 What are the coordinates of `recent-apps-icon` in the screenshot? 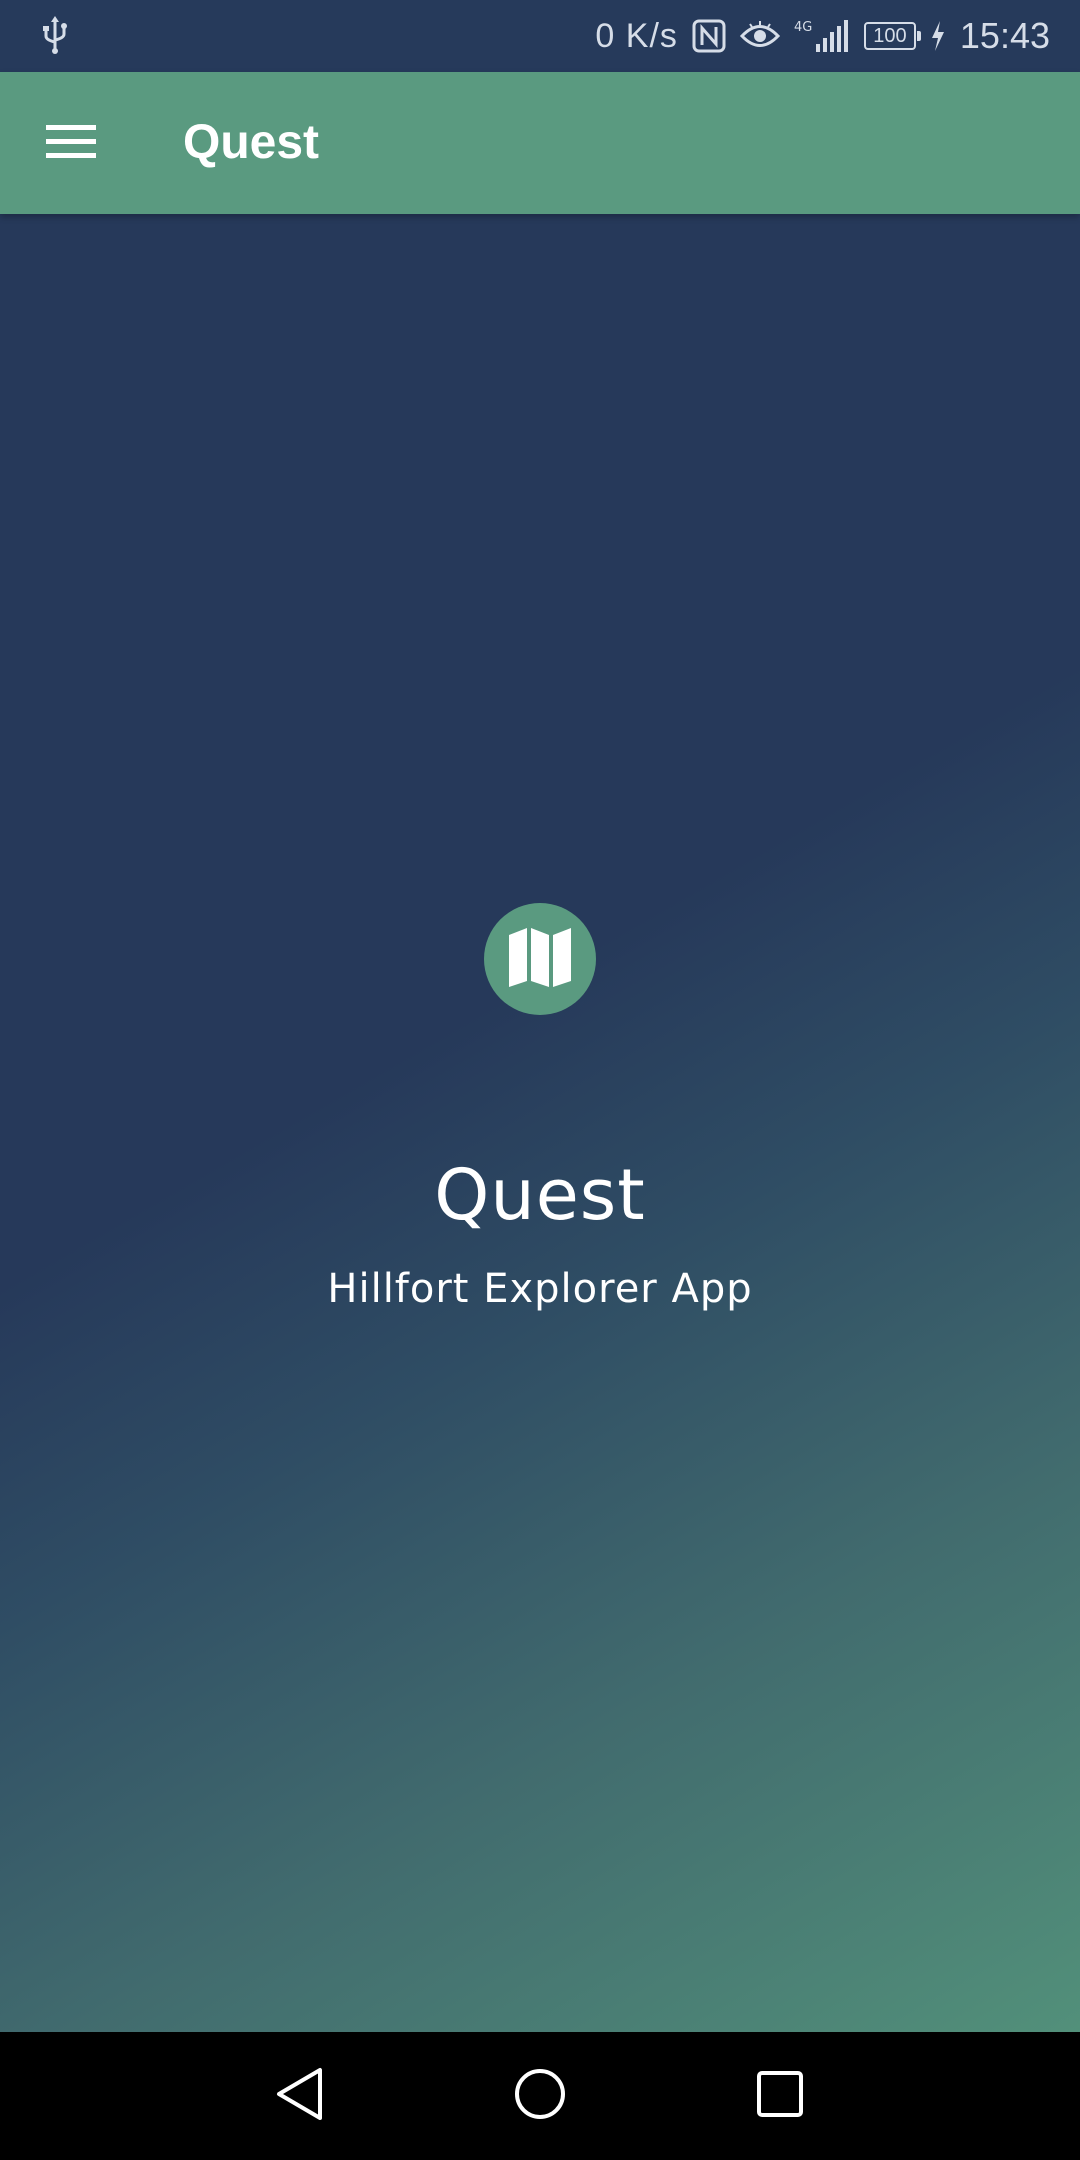 It's located at (780, 2096).